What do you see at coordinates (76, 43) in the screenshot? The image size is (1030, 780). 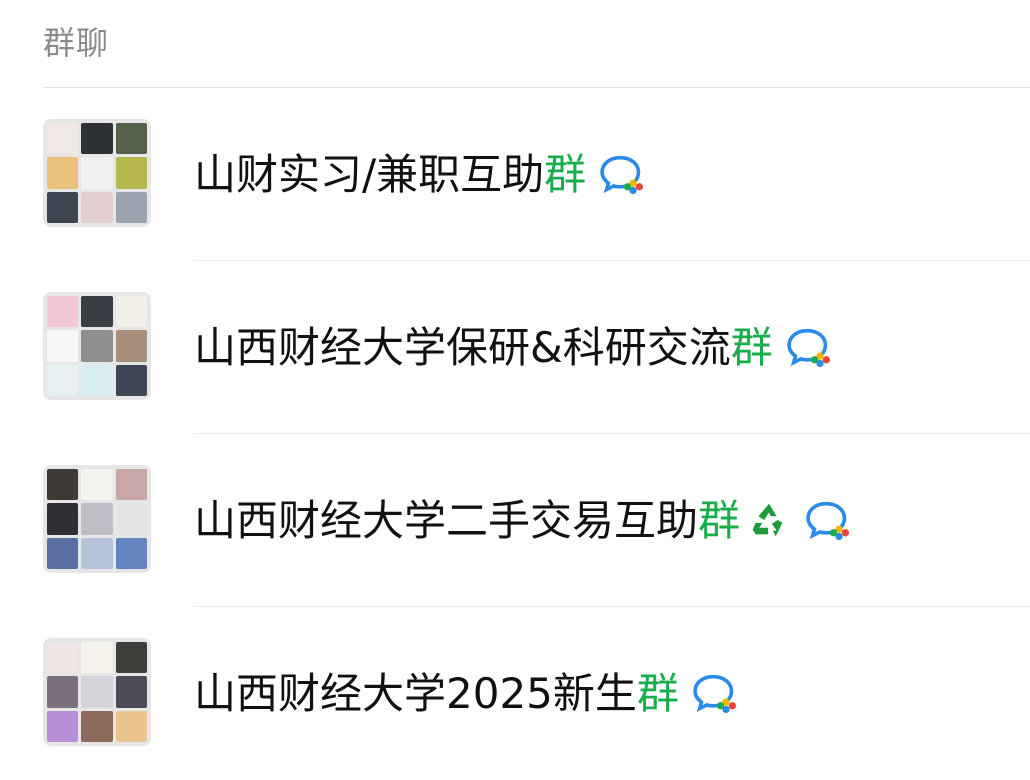 I see `section-header: 群聊` at bounding box center [76, 43].